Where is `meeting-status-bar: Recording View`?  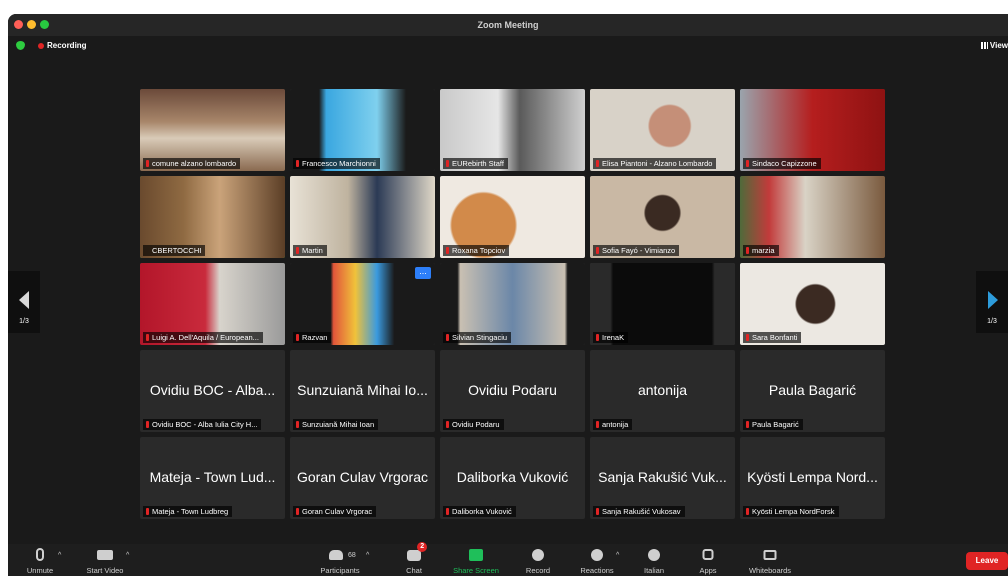
meeting-status-bar: Recording View is located at coordinates (508, 46).